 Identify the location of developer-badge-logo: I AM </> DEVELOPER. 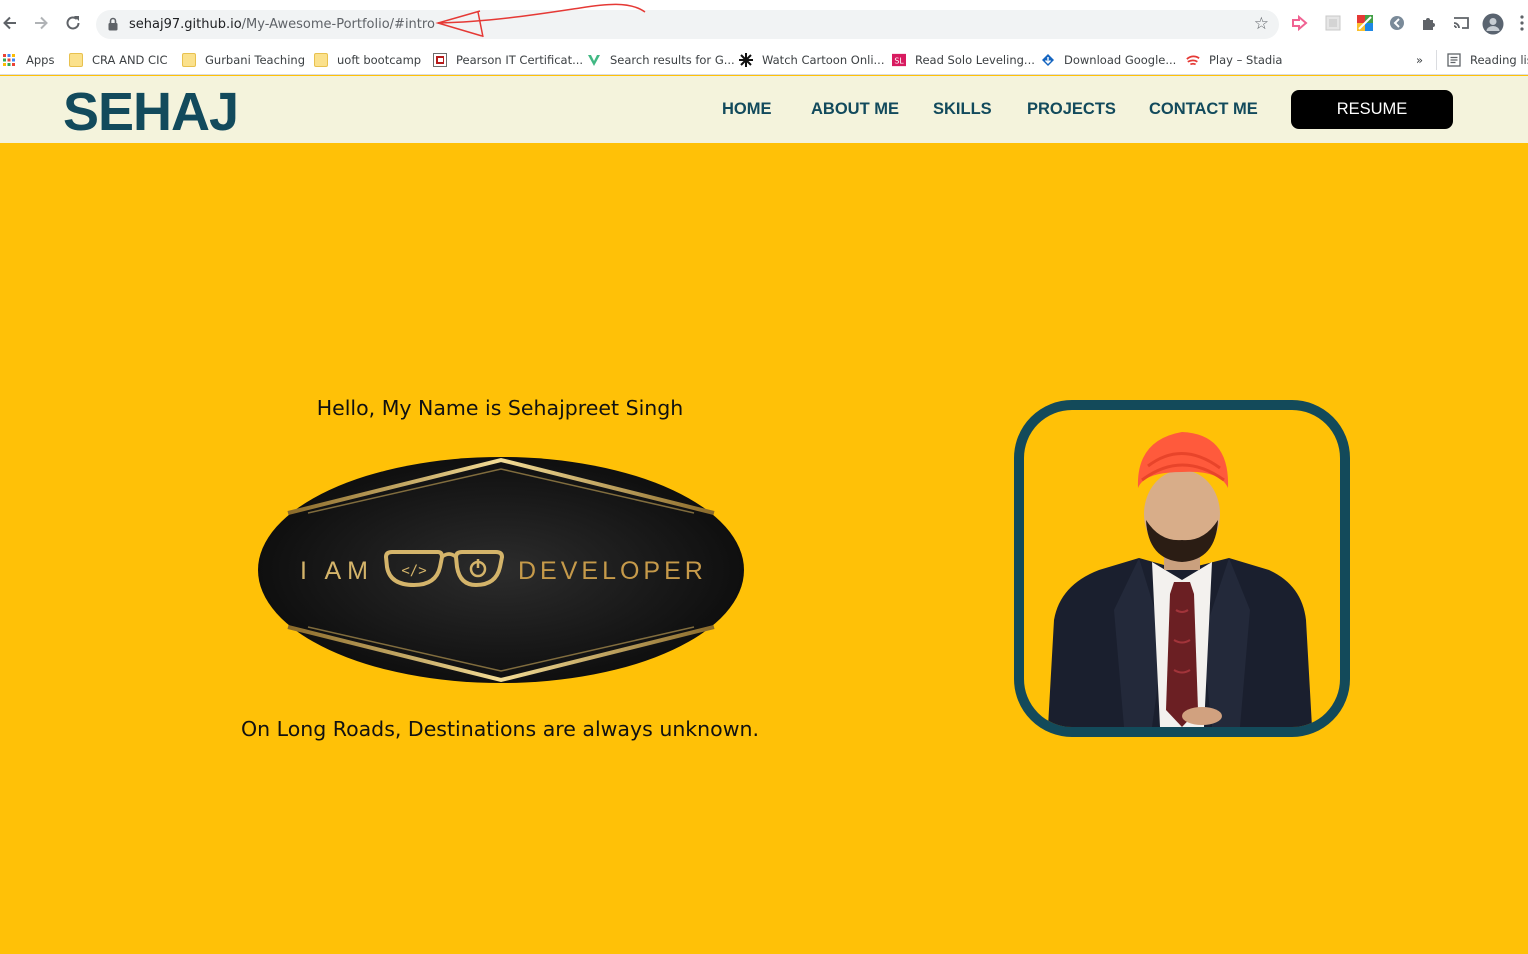
(501, 570).